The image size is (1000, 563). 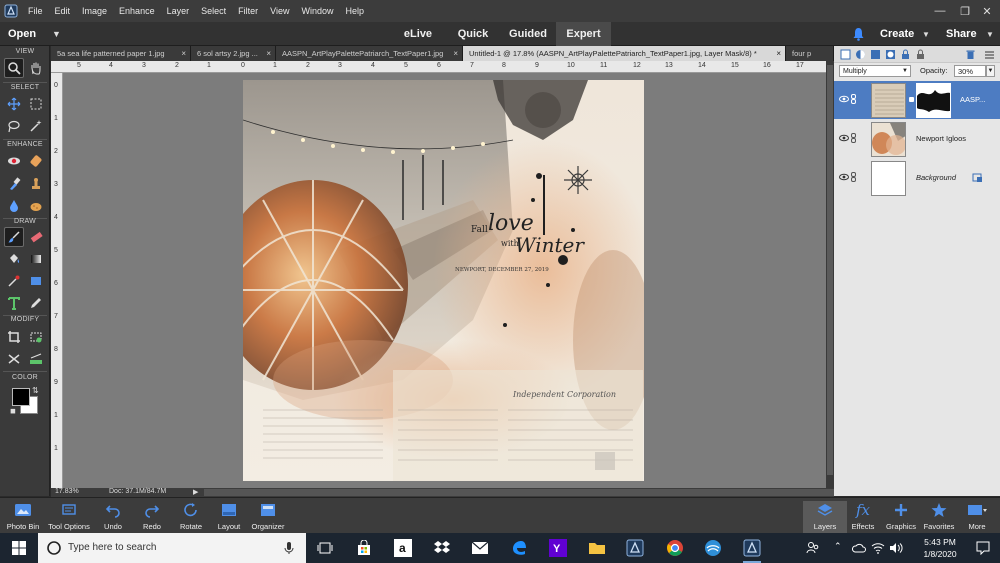 I want to click on layer-mask-icon, so click(x=890, y=54).